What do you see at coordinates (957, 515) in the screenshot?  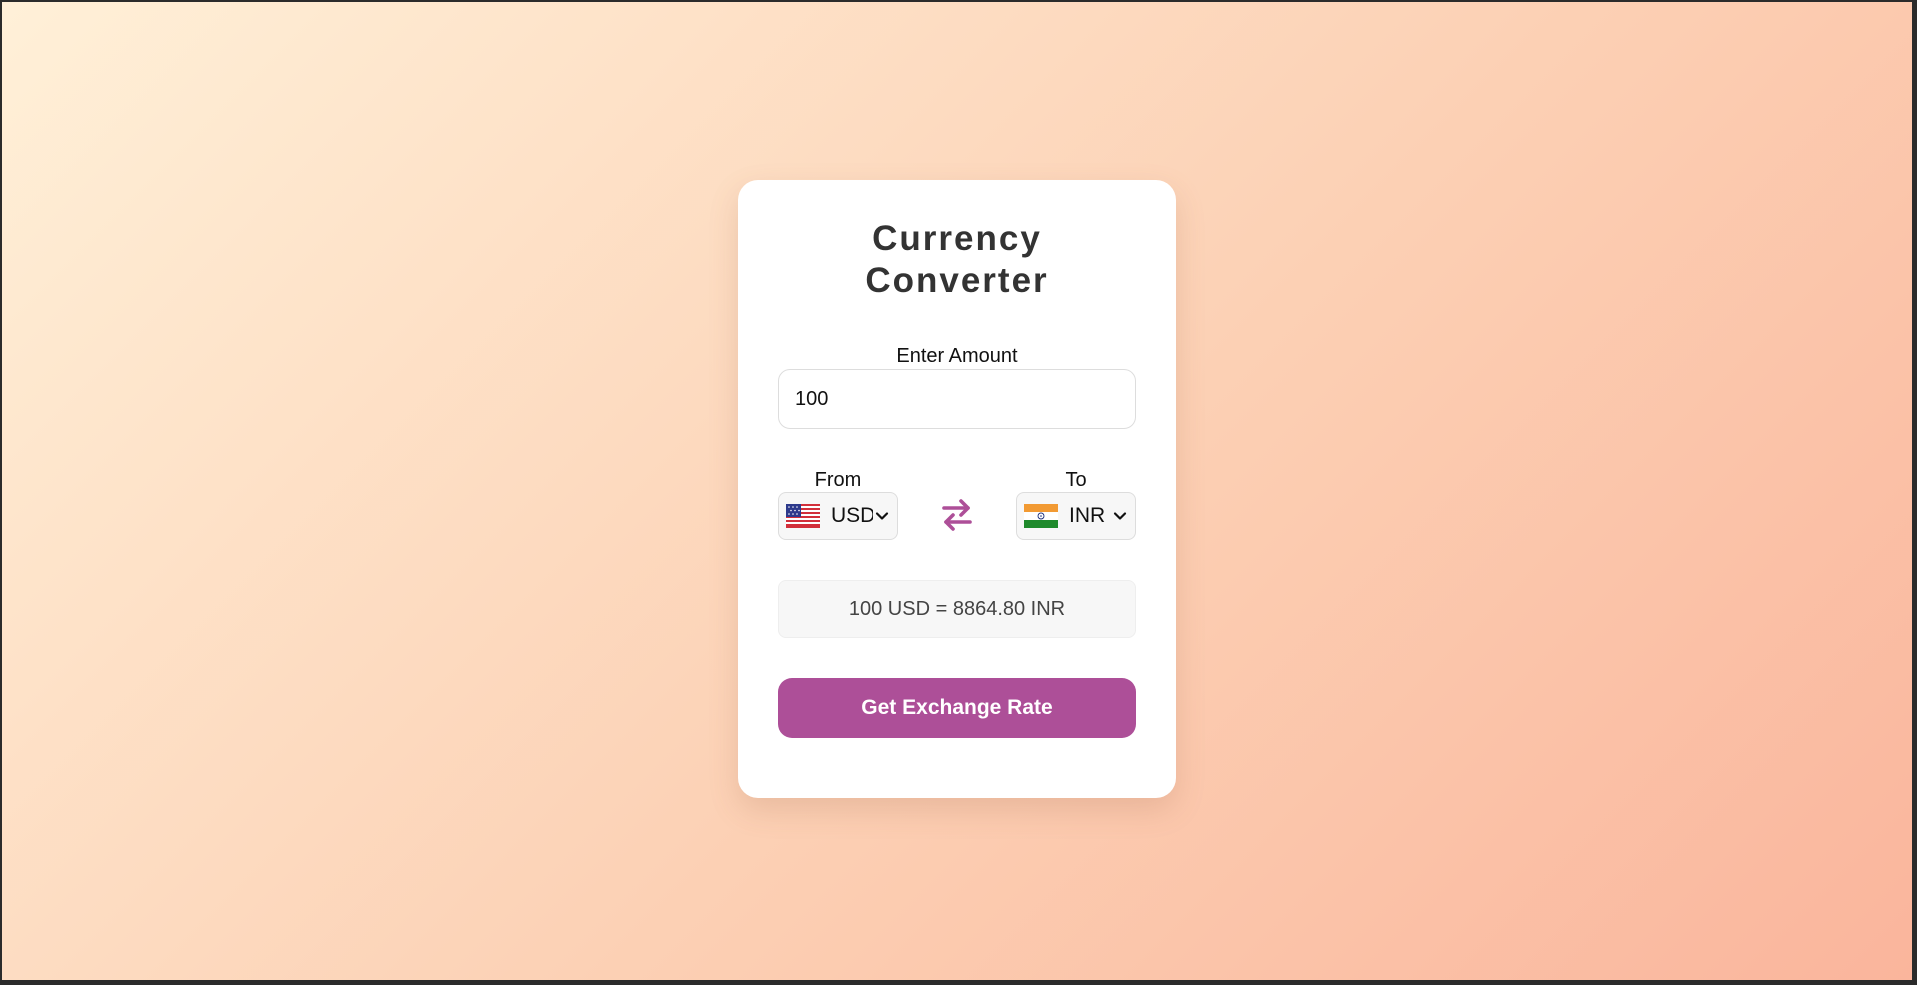 I see `swap-icon` at bounding box center [957, 515].